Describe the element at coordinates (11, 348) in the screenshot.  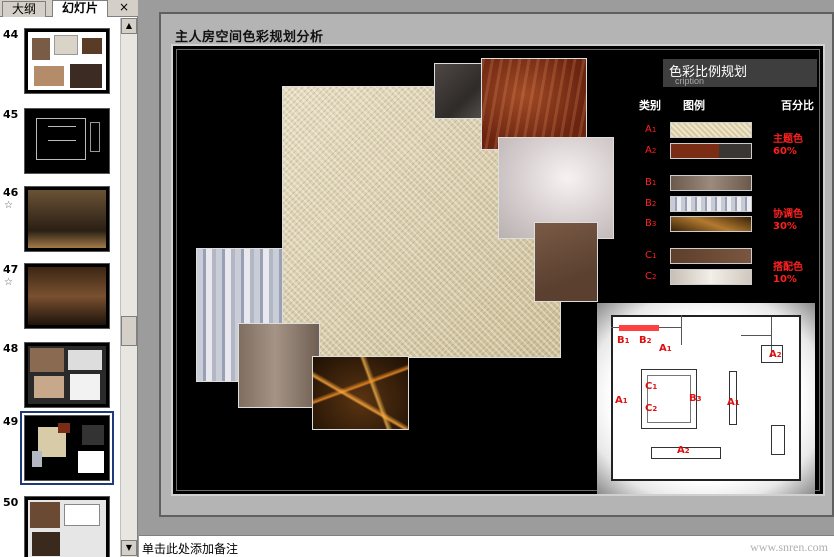
I see `slide-number: 48` at that location.